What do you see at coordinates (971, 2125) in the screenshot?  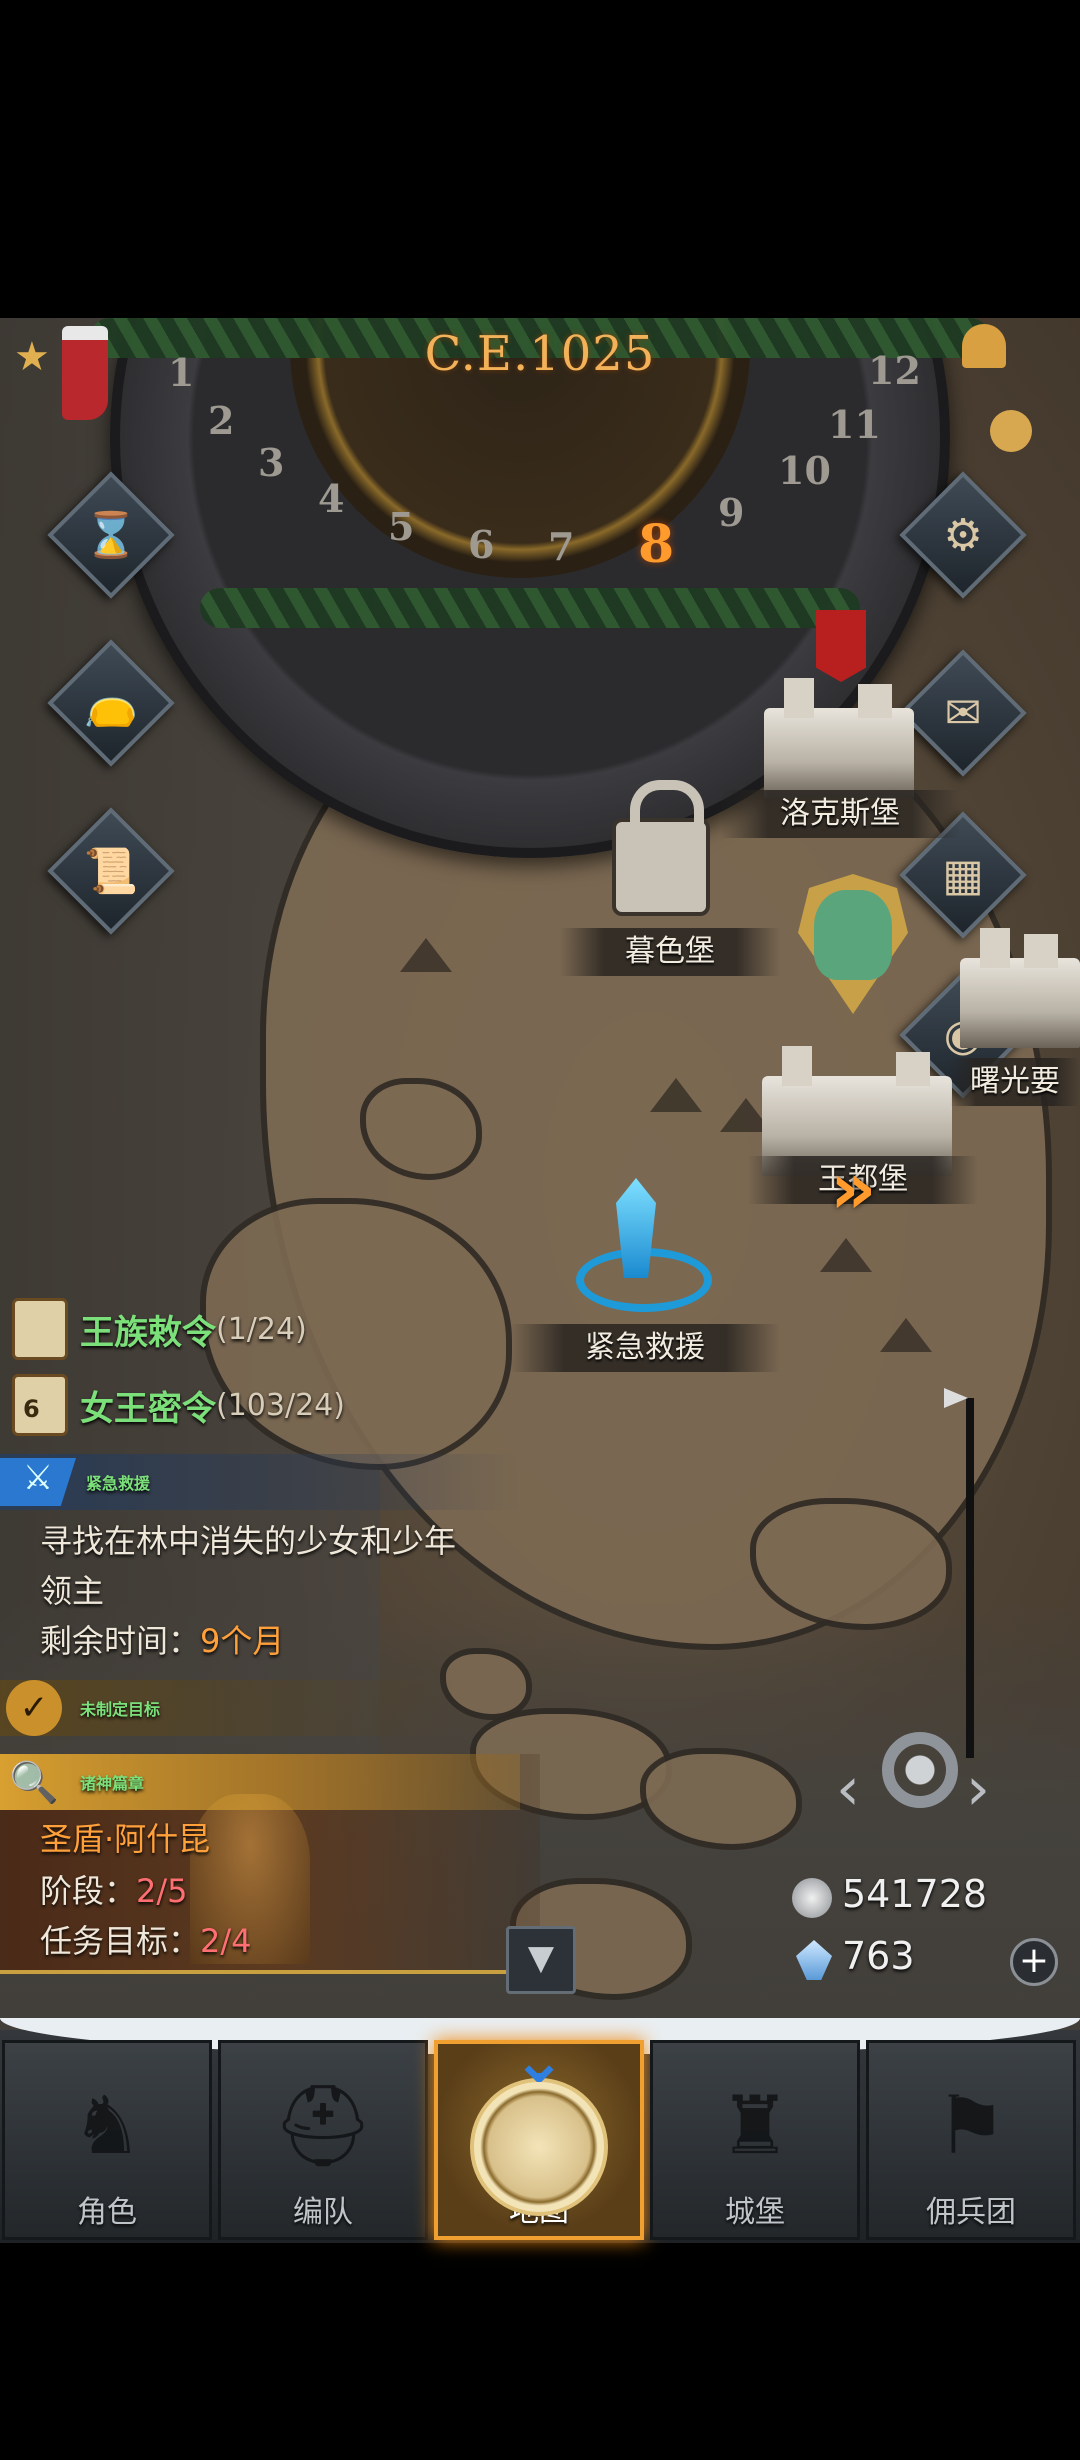 I see `banner-icon: ⚑` at bounding box center [971, 2125].